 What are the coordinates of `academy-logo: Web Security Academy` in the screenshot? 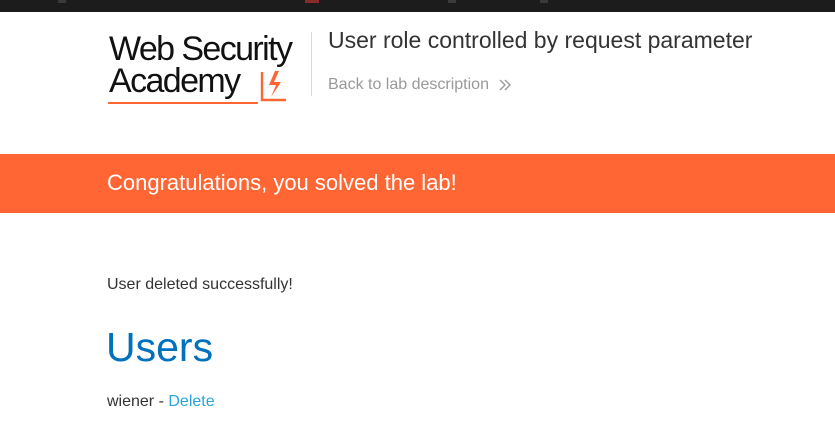 It's located at (208, 70).